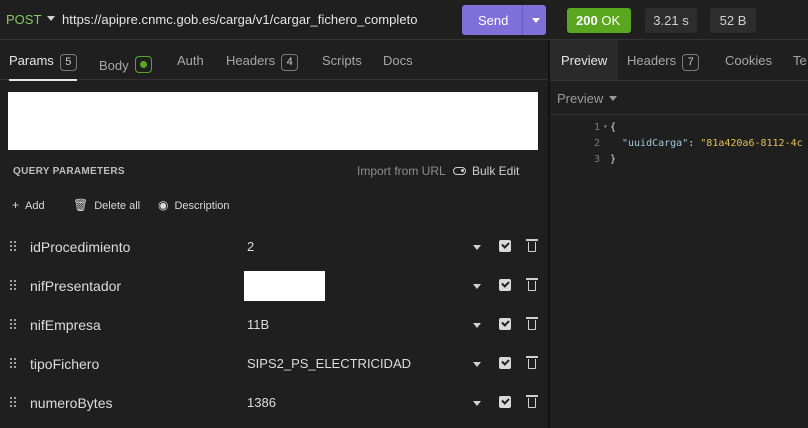 The width and height of the screenshot is (808, 428). I want to click on param-value-input, so click(284, 286).